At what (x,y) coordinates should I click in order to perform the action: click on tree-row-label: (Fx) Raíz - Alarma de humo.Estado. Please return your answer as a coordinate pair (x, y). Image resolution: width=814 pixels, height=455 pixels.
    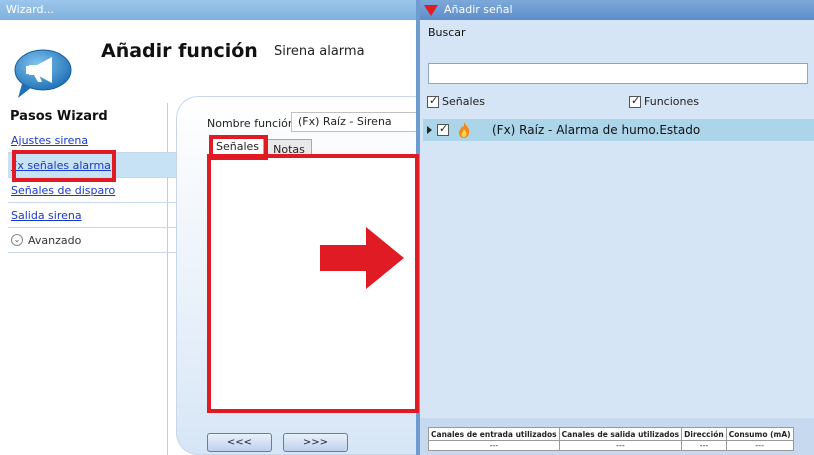
    Looking at the image, I should click on (596, 130).